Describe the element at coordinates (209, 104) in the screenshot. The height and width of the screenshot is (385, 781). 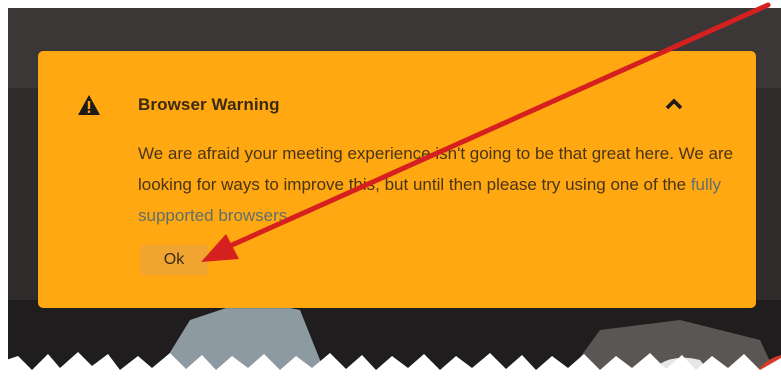
I see `warning-title: Browser Warning` at that location.